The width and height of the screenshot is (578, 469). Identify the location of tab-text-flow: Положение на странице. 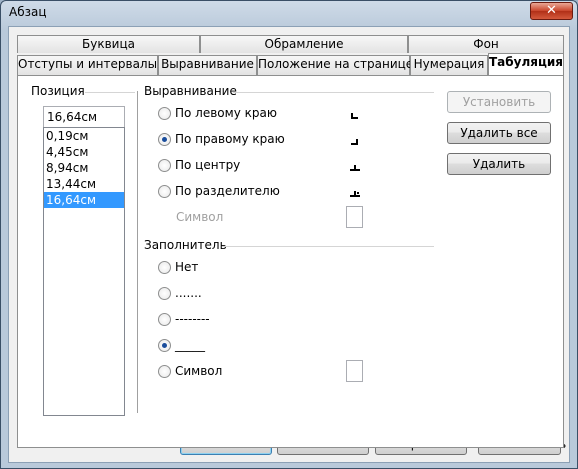
(335, 65).